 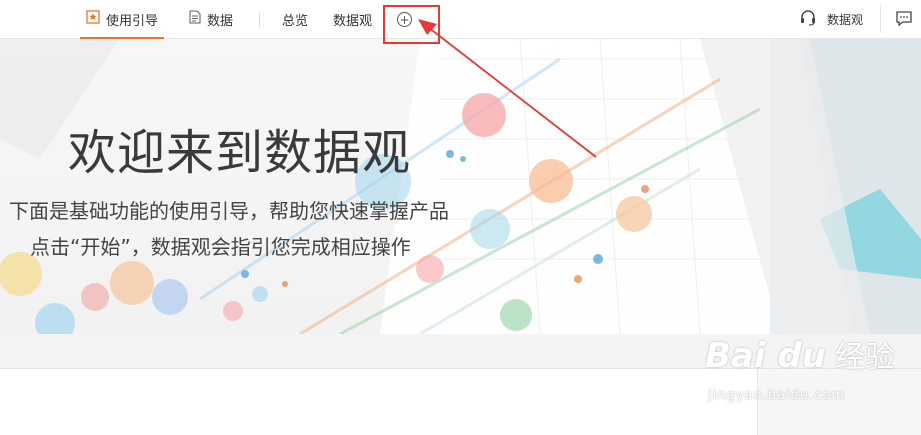 What do you see at coordinates (378, 402) in the screenshot?
I see `main-content-area` at bounding box center [378, 402].